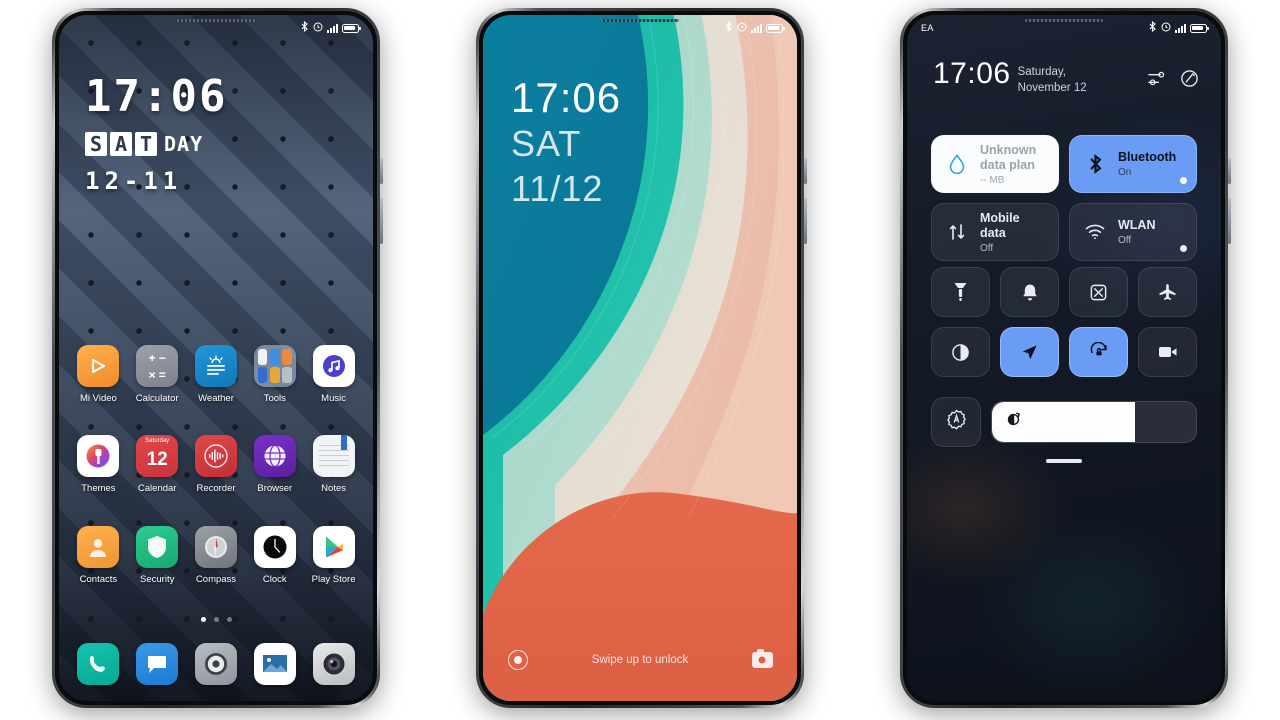 This screenshot has height=720, width=1280. What do you see at coordinates (216, 555) in the screenshot?
I see `app-compass: Compass` at bounding box center [216, 555].